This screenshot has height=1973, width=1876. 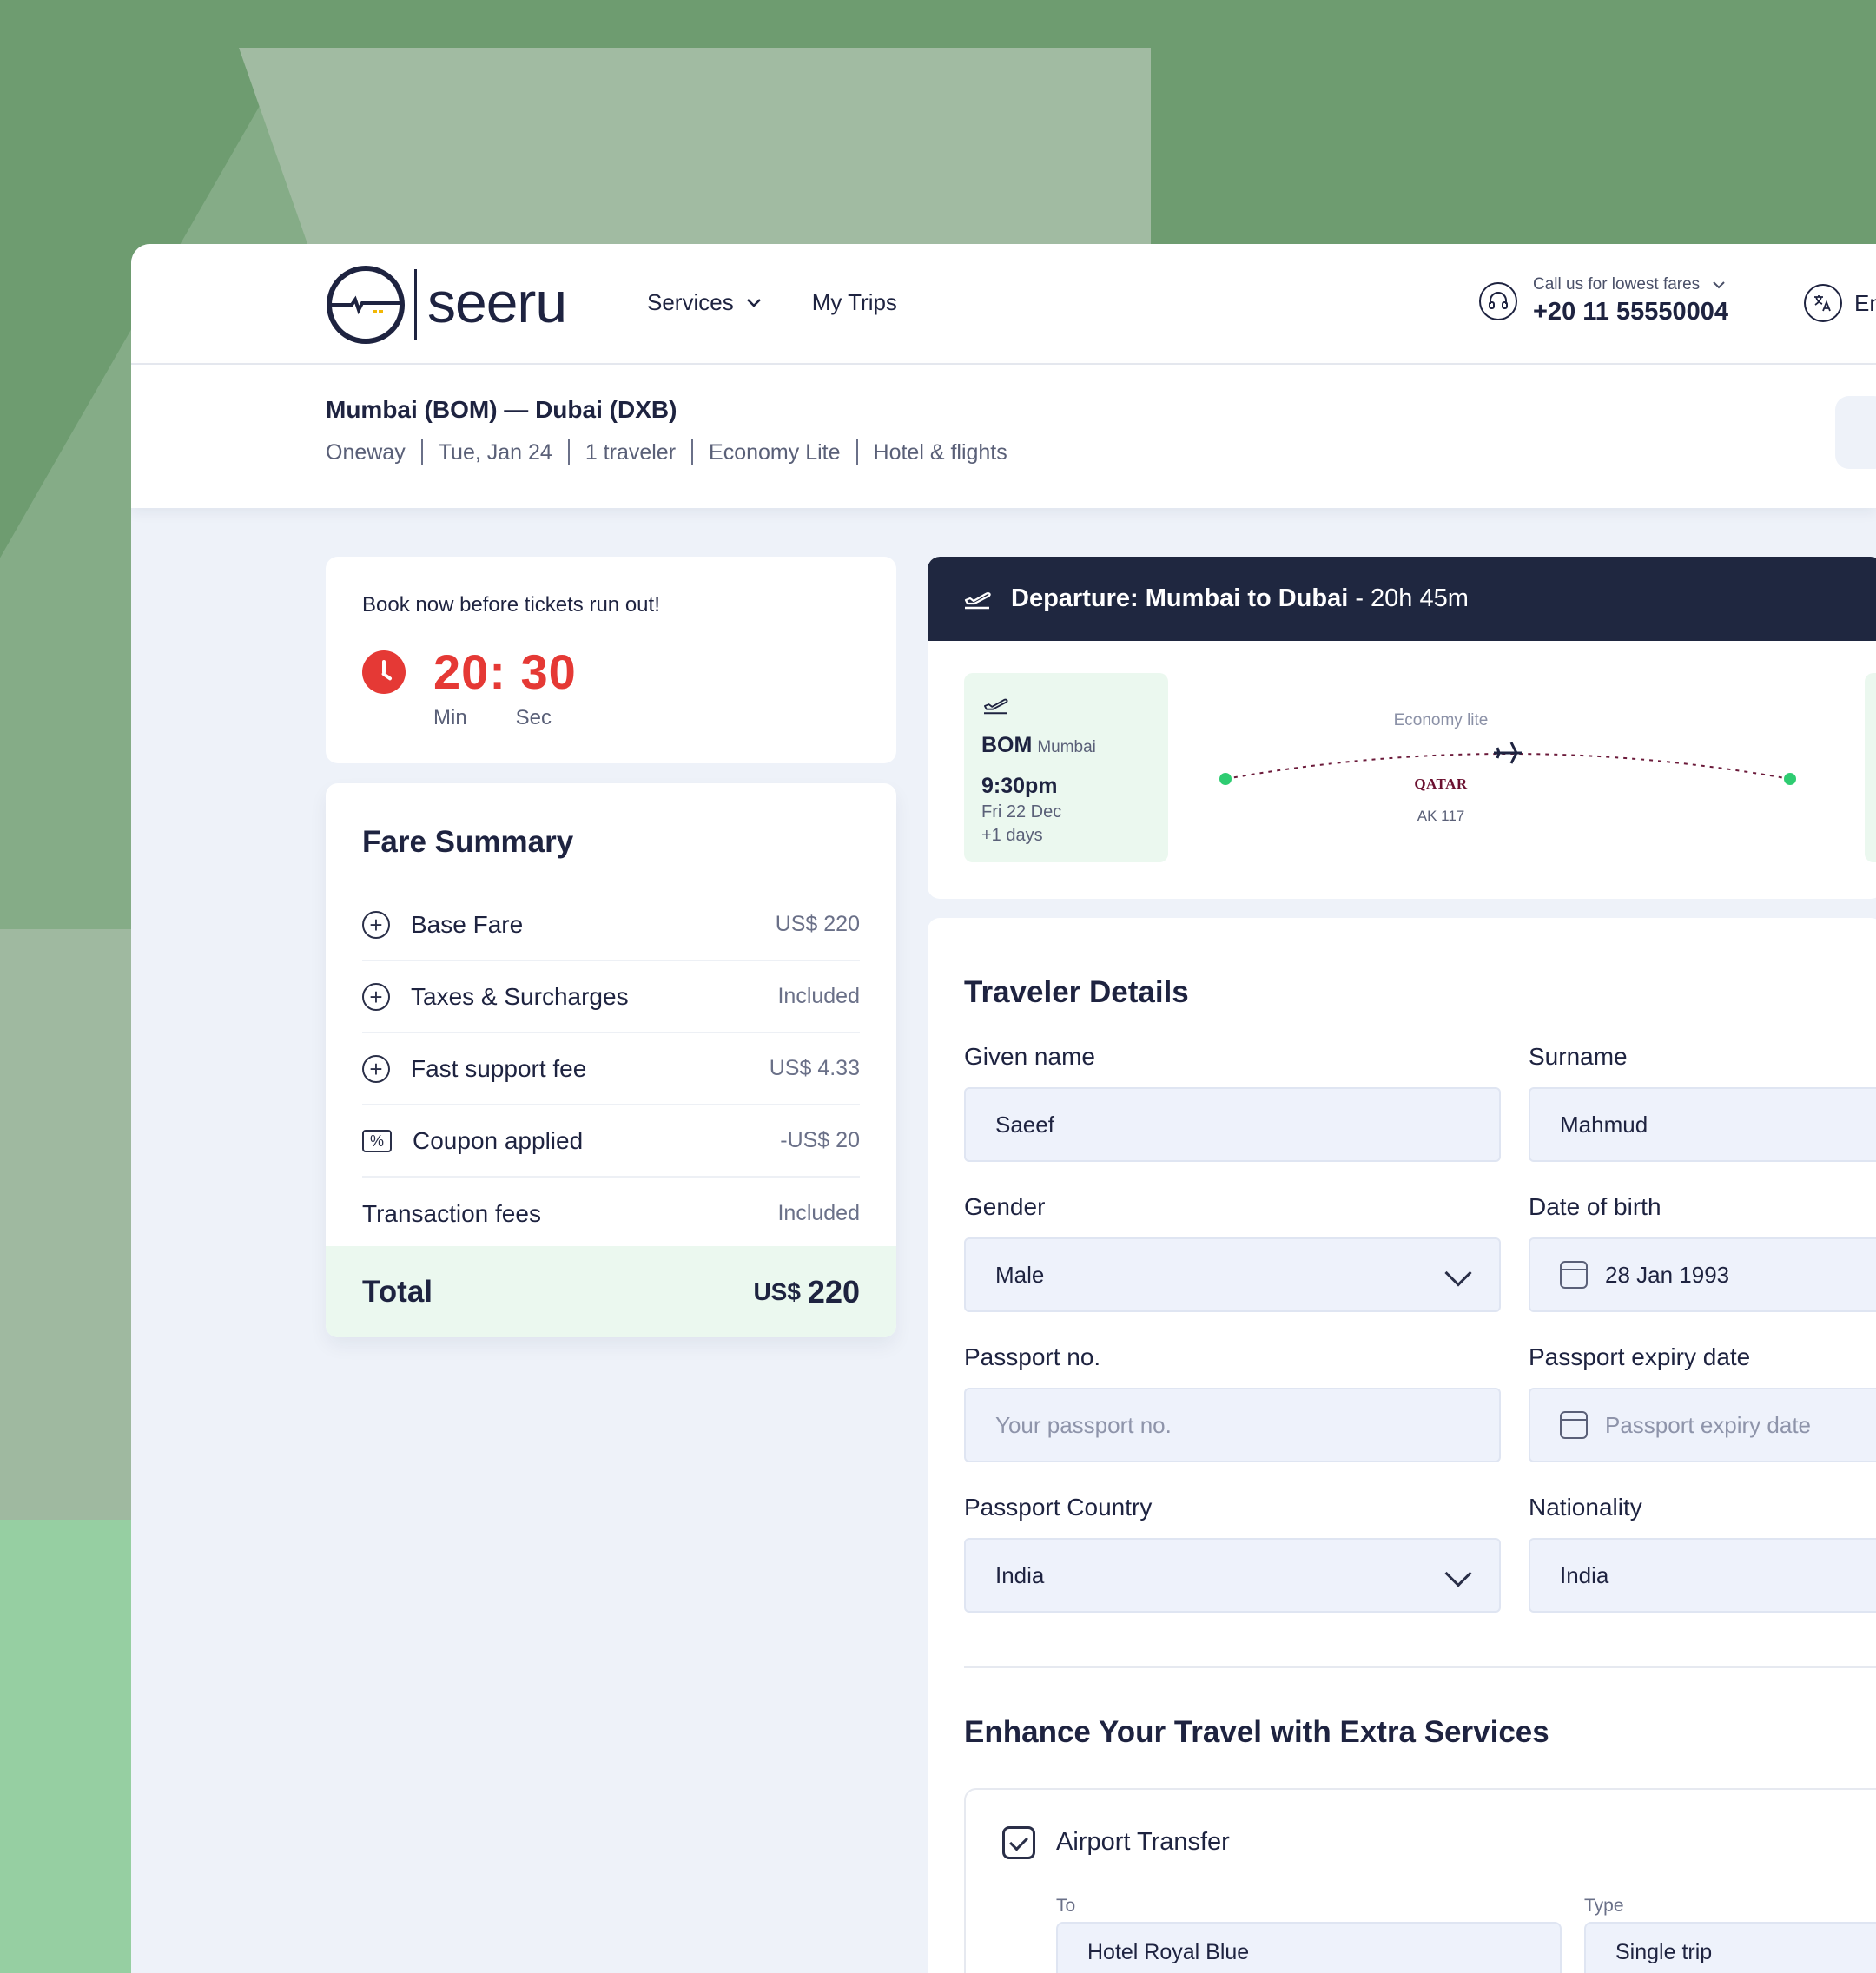 I want to click on passport-expiry-input: Passport expiry date, so click(x=1702, y=1425).